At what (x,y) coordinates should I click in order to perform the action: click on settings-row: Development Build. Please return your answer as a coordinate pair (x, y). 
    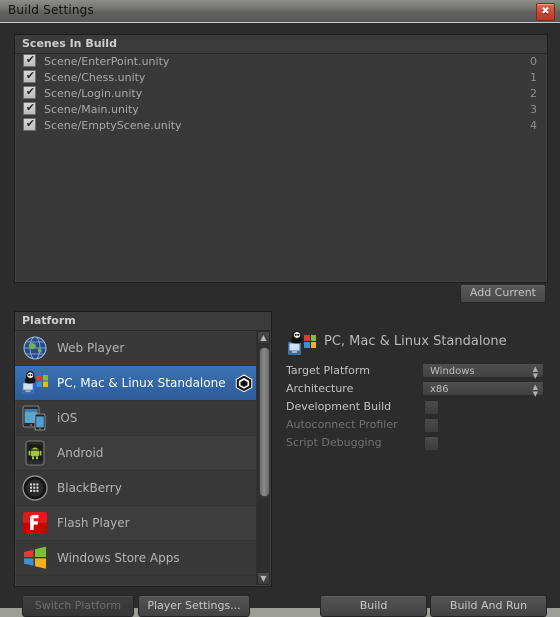
    Looking at the image, I should click on (416, 407).